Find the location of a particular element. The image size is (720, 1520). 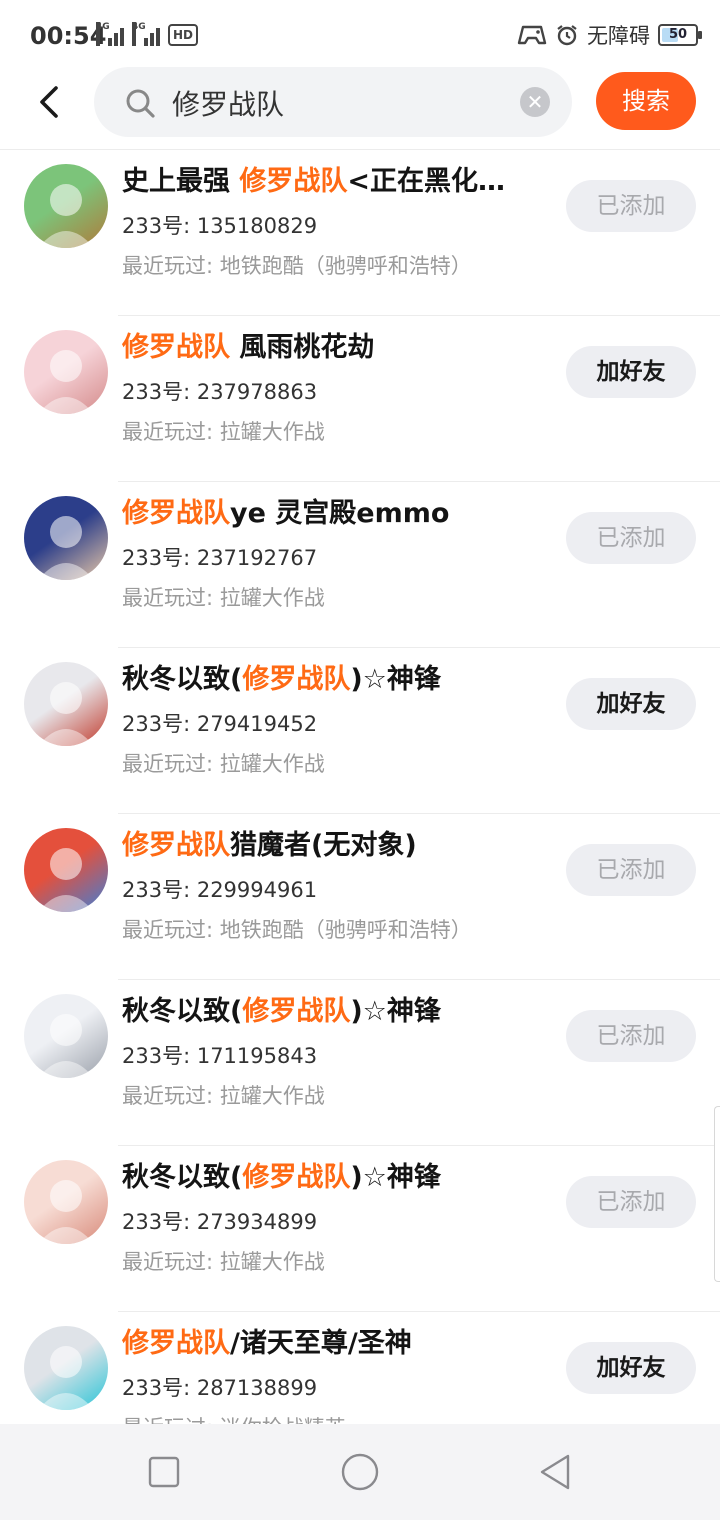

user-id: 233号: 135180829 is located at coordinates (220, 226).